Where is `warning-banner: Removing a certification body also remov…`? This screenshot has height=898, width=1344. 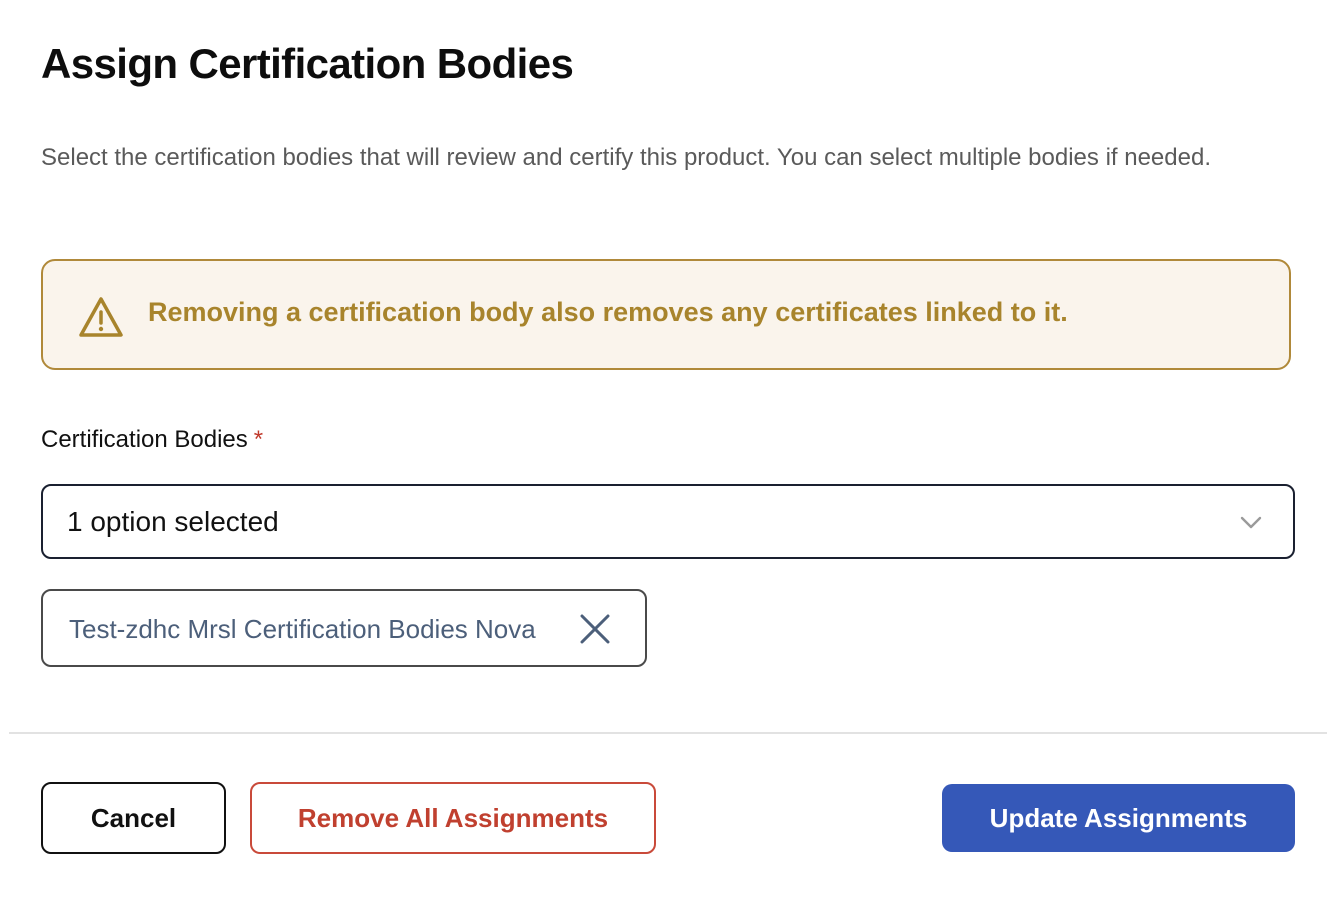 warning-banner: Removing a certification body also remov… is located at coordinates (666, 314).